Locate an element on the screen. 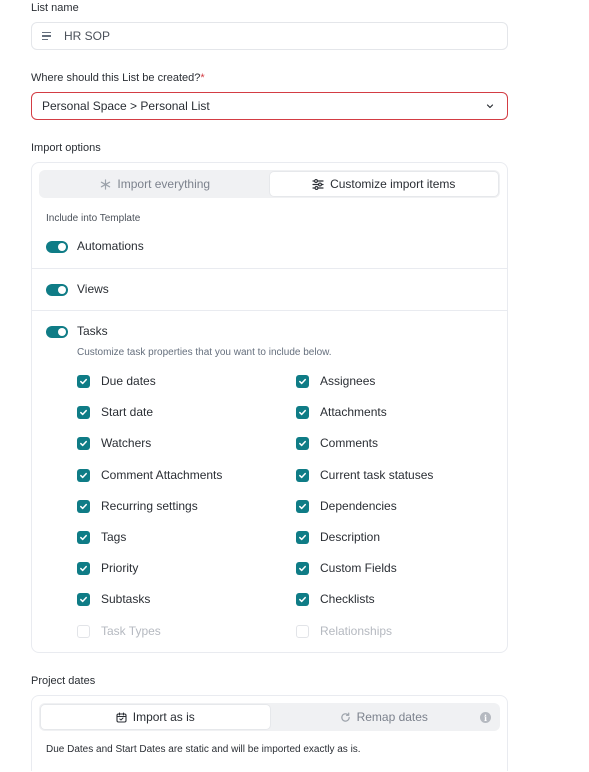 The width and height of the screenshot is (589, 772). task-property-label: Recurring settings is located at coordinates (149, 505).